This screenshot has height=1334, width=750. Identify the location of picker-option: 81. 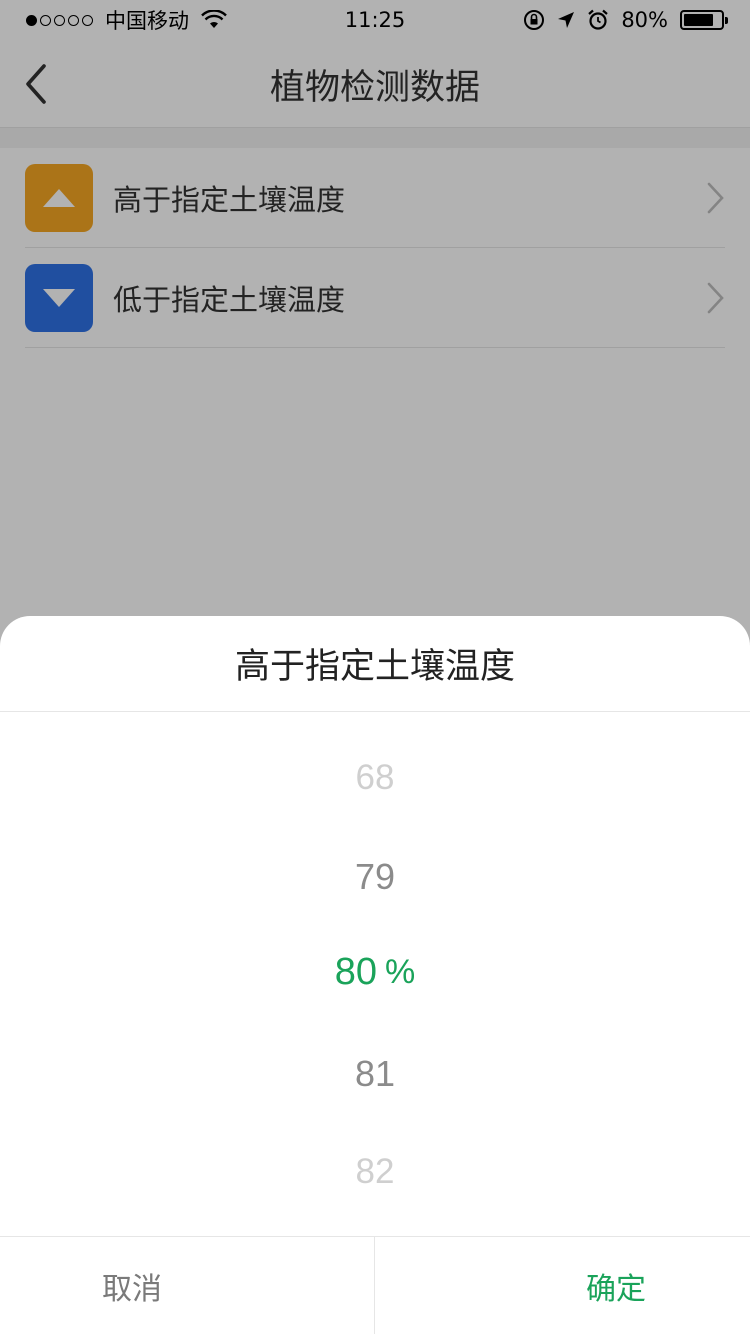
(375, 1074).